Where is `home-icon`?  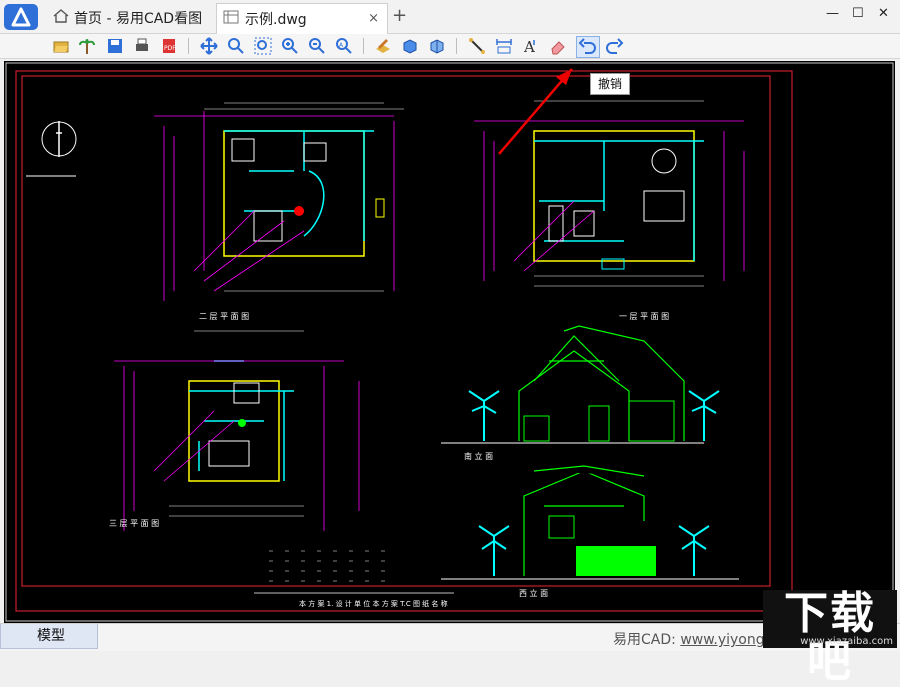 home-icon is located at coordinates (61, 18).